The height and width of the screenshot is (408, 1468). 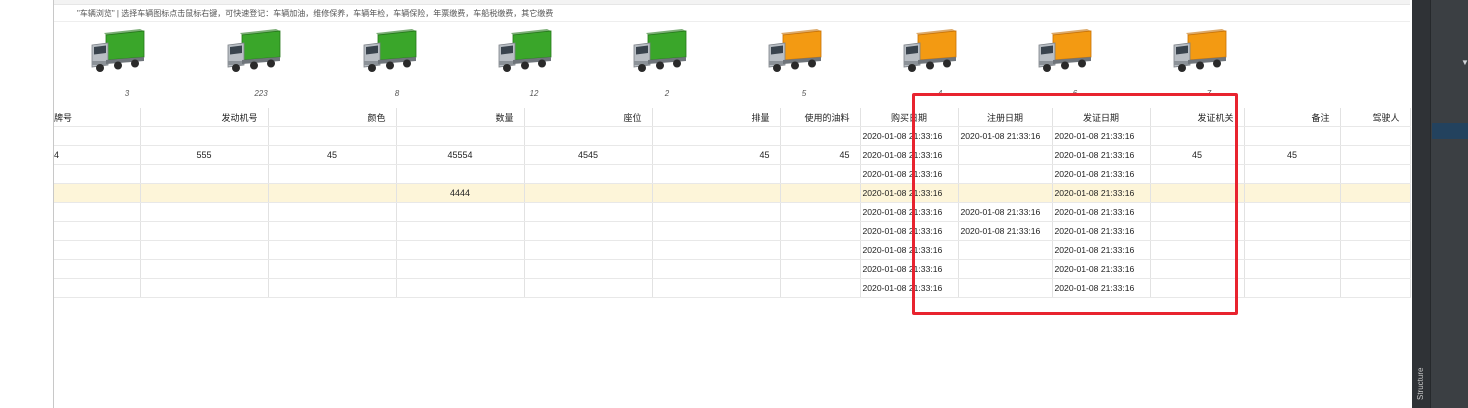 What do you see at coordinates (460, 193) in the screenshot?
I see `table-cell: 4444` at bounding box center [460, 193].